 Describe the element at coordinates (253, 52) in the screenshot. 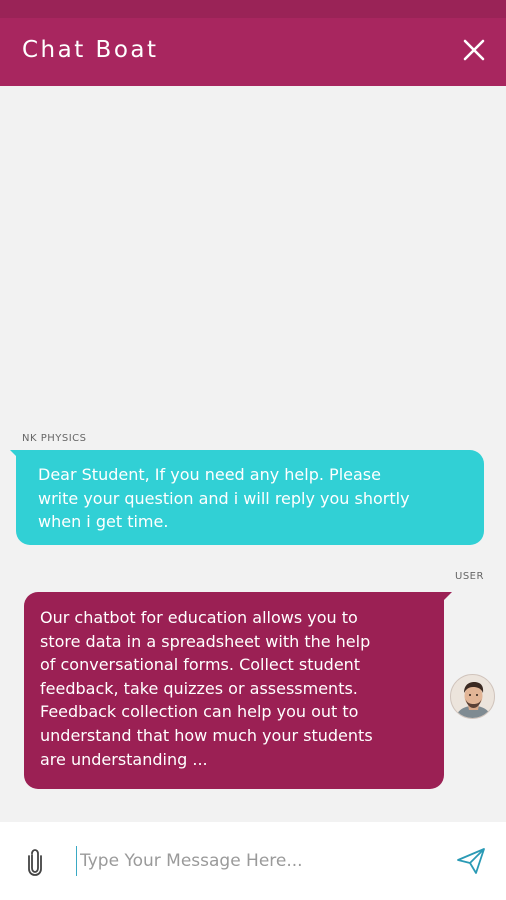

I see `app-header: Chat Boat` at that location.